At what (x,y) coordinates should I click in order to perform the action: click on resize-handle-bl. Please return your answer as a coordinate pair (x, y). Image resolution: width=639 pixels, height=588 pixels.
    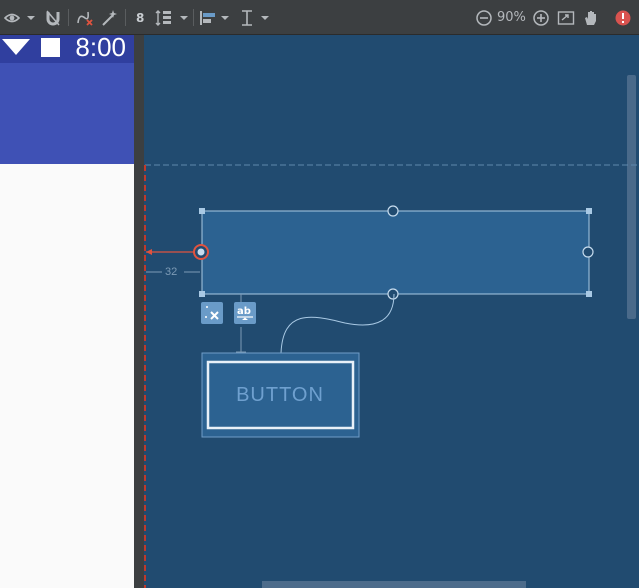
    Looking at the image, I should click on (202, 294).